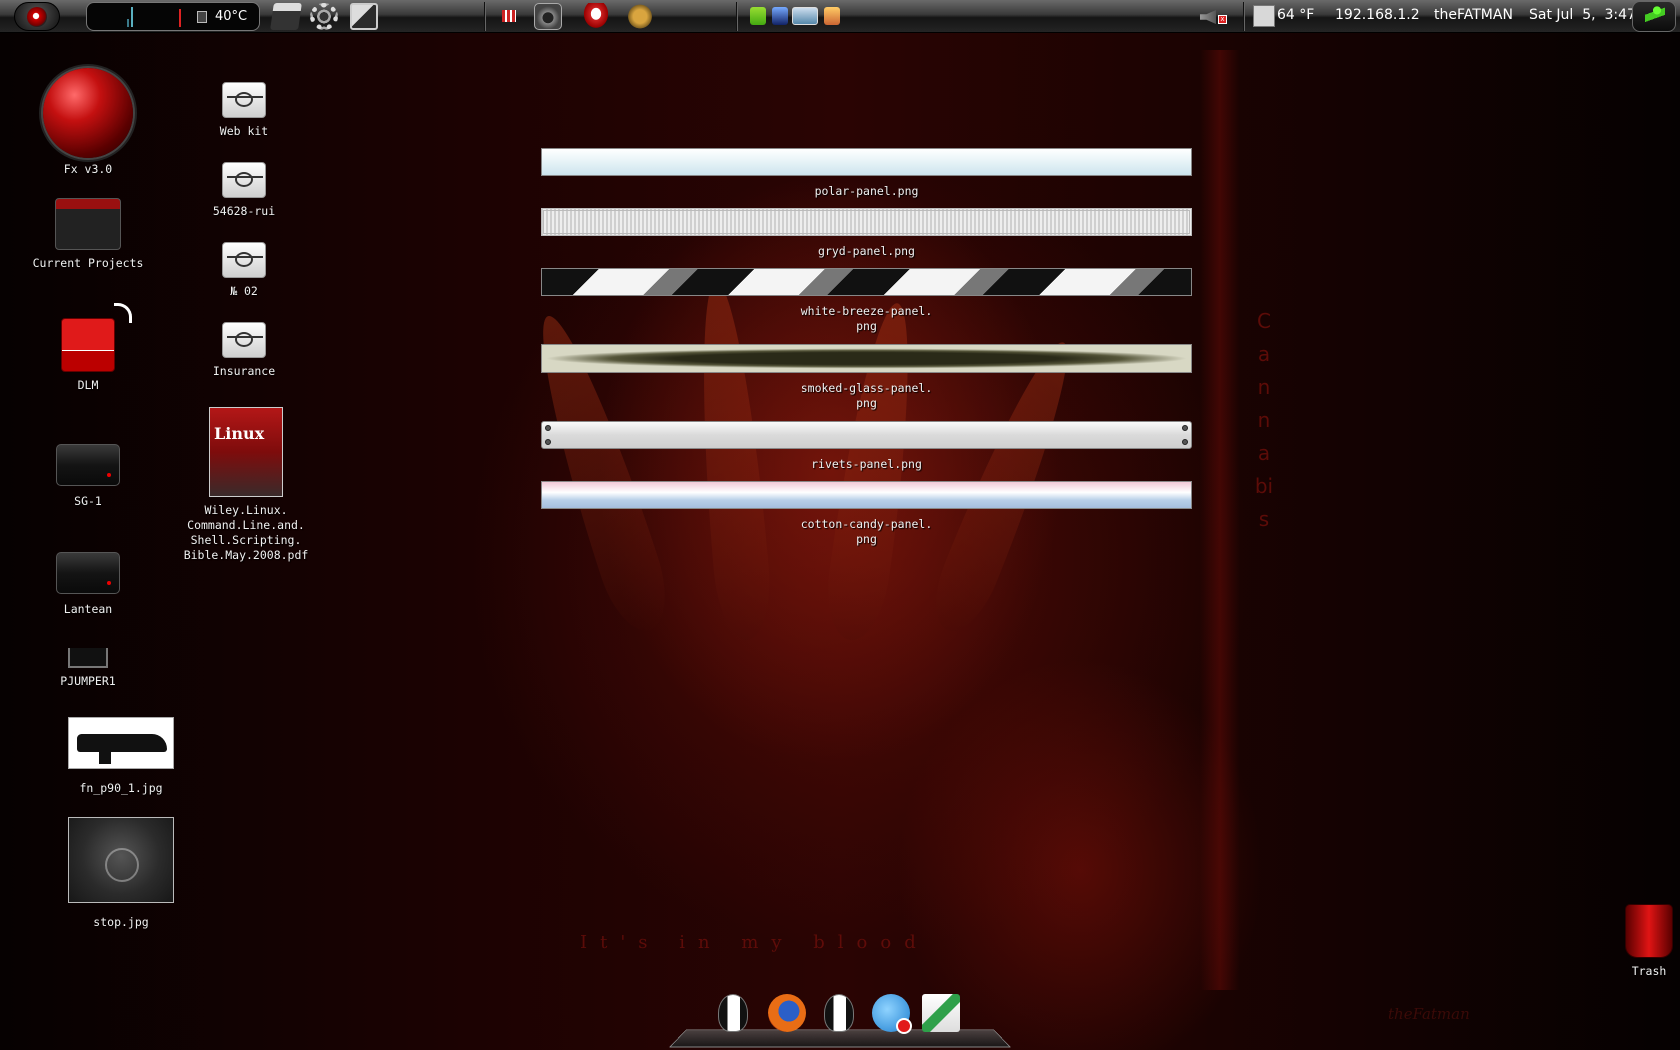  I want to click on desktop-icon-label: fn_p90_1.jpg, so click(121, 788).